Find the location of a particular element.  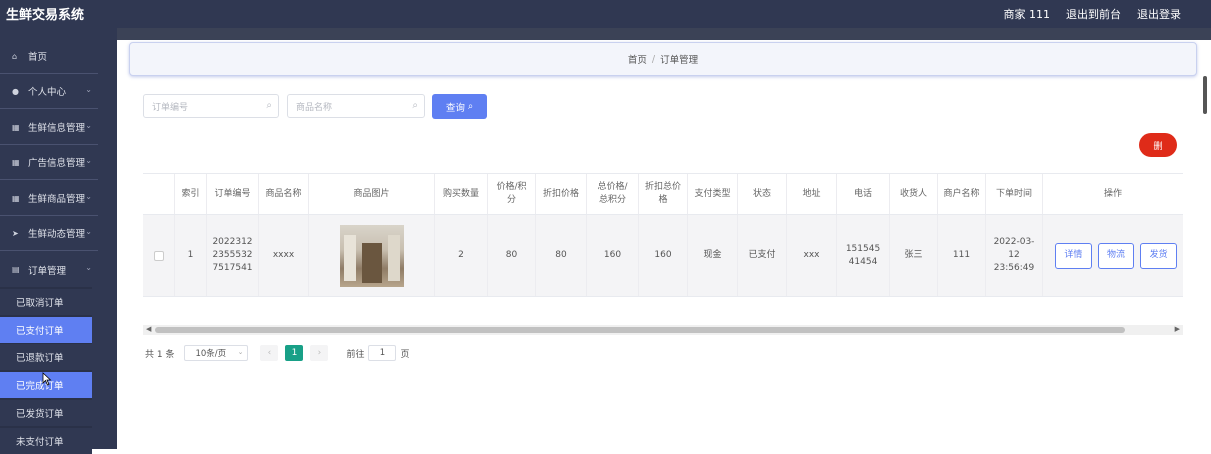

pagination: 共 1 条 10条/页 ⌄ ‹ 1 › 前往 1 页 is located at coordinates (277, 353).